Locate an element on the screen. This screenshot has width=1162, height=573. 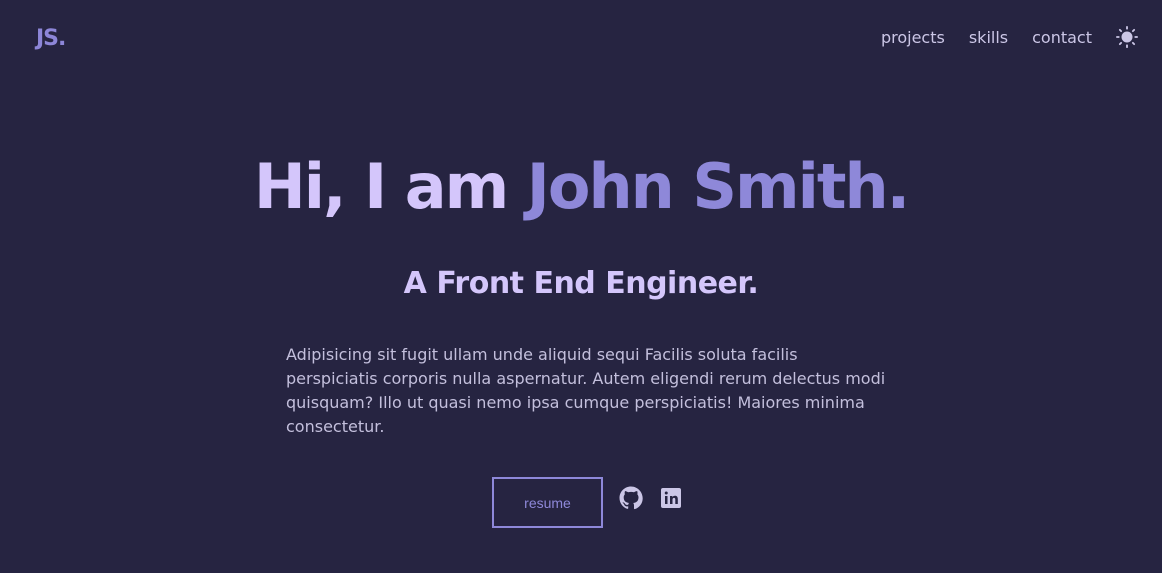
resume-button: resume is located at coordinates (547, 502).